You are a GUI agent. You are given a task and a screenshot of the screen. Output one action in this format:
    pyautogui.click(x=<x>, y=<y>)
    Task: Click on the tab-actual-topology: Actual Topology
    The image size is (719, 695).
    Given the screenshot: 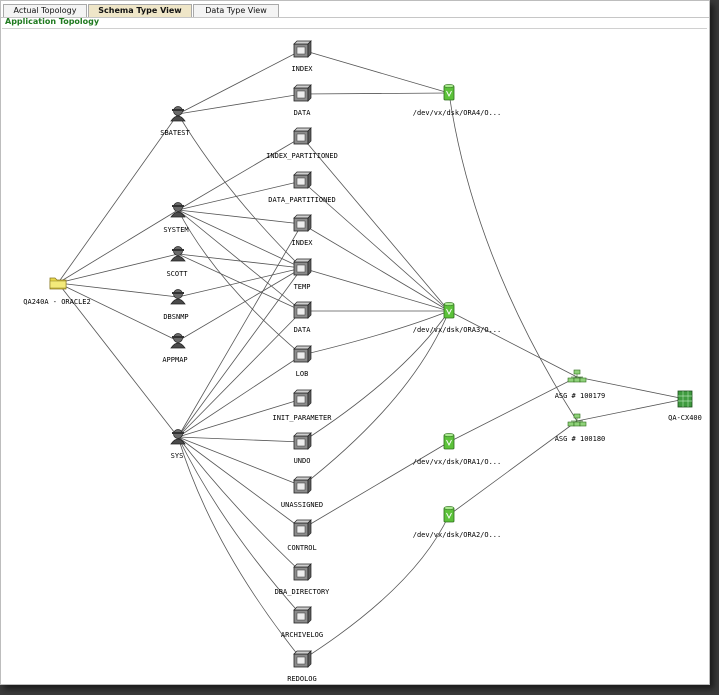 What is the action you would take?
    pyautogui.click(x=45, y=10)
    